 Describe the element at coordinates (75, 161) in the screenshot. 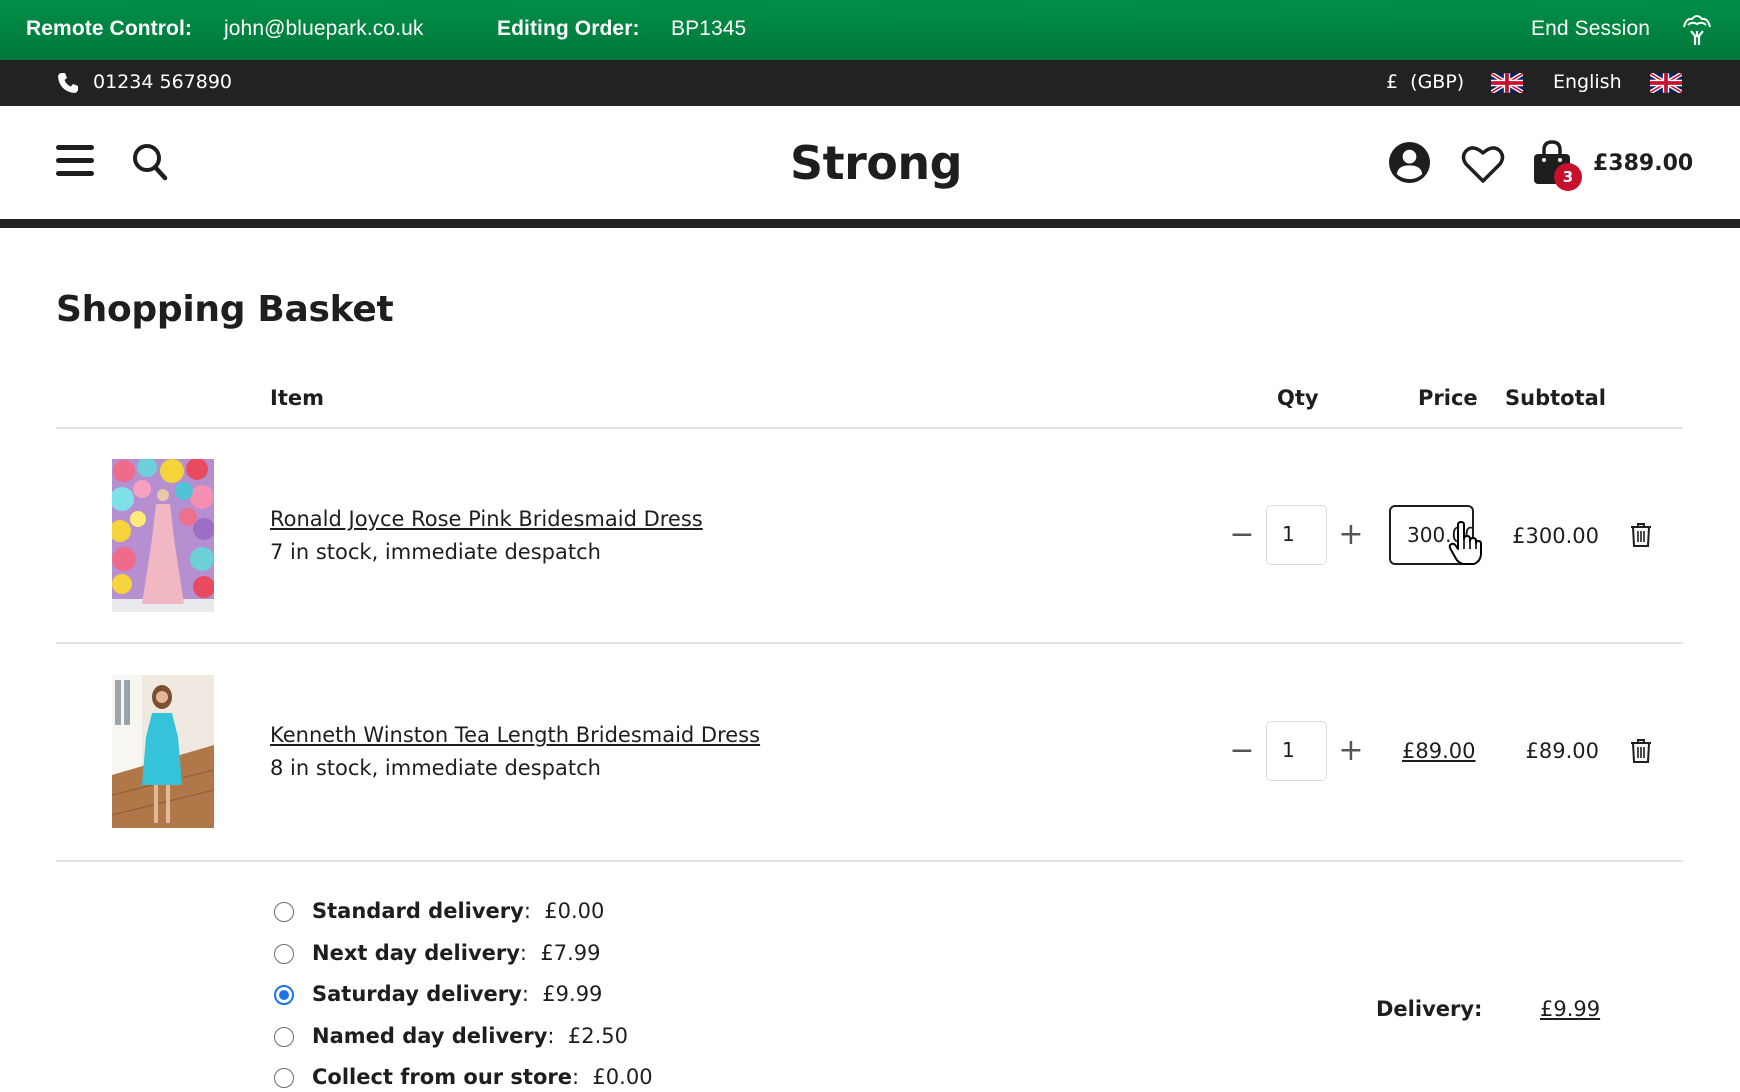

I see `hamburger-icon` at that location.